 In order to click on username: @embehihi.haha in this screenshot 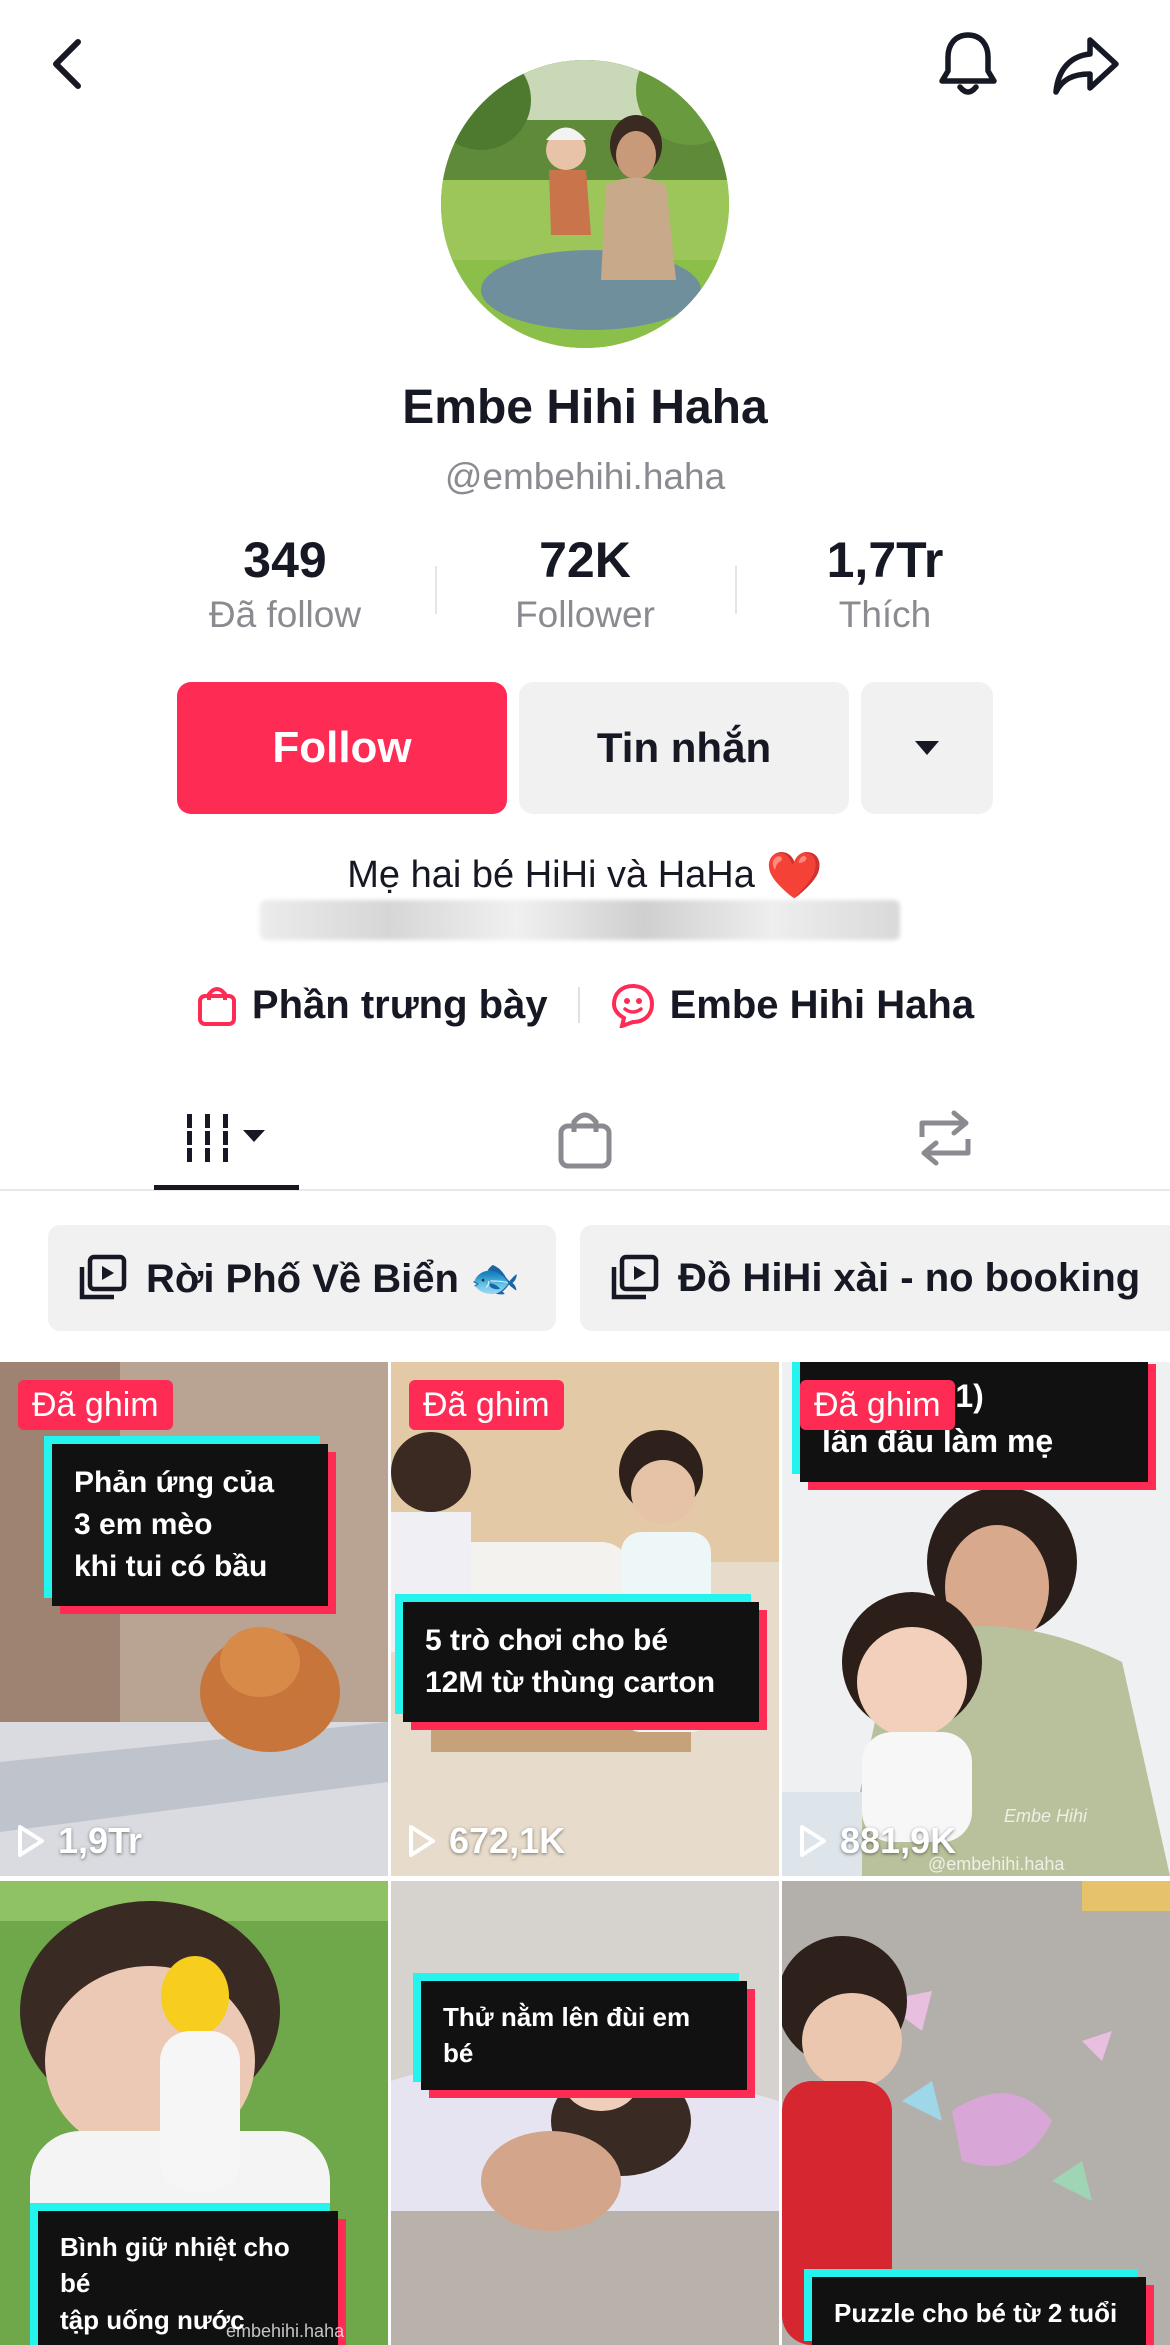, I will do `click(585, 476)`.